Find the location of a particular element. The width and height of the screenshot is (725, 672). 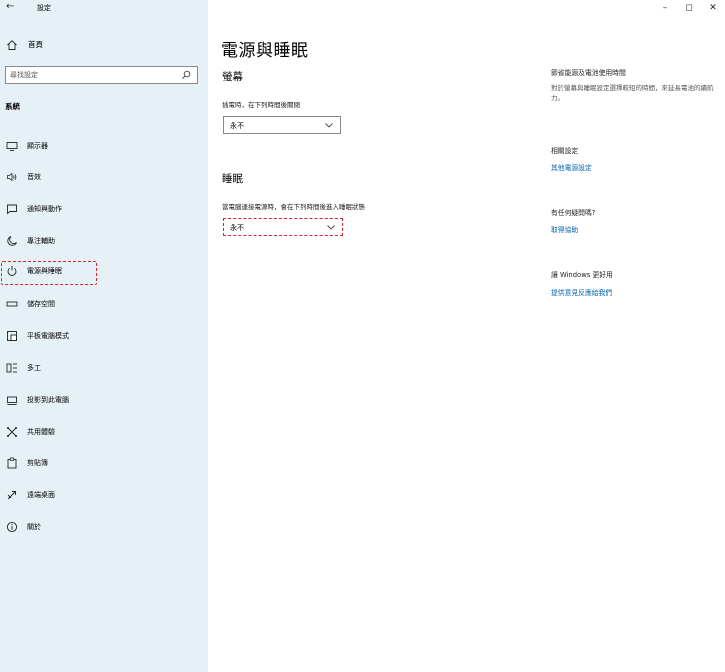

sidebar-item-label: 音效 is located at coordinates (34, 177).